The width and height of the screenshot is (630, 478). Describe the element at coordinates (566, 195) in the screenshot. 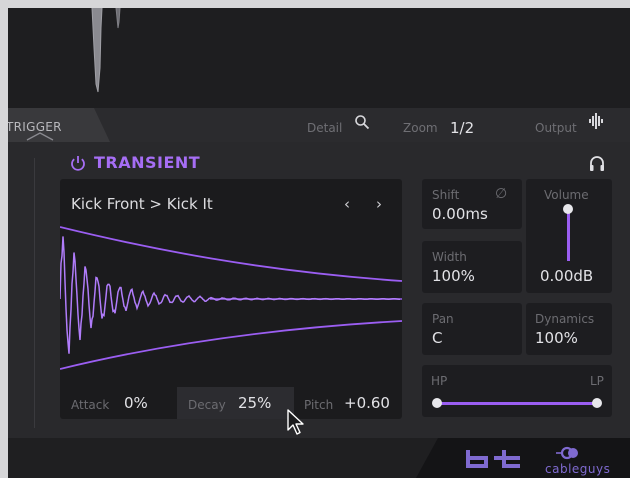

I see `volume-label: Volume` at that location.